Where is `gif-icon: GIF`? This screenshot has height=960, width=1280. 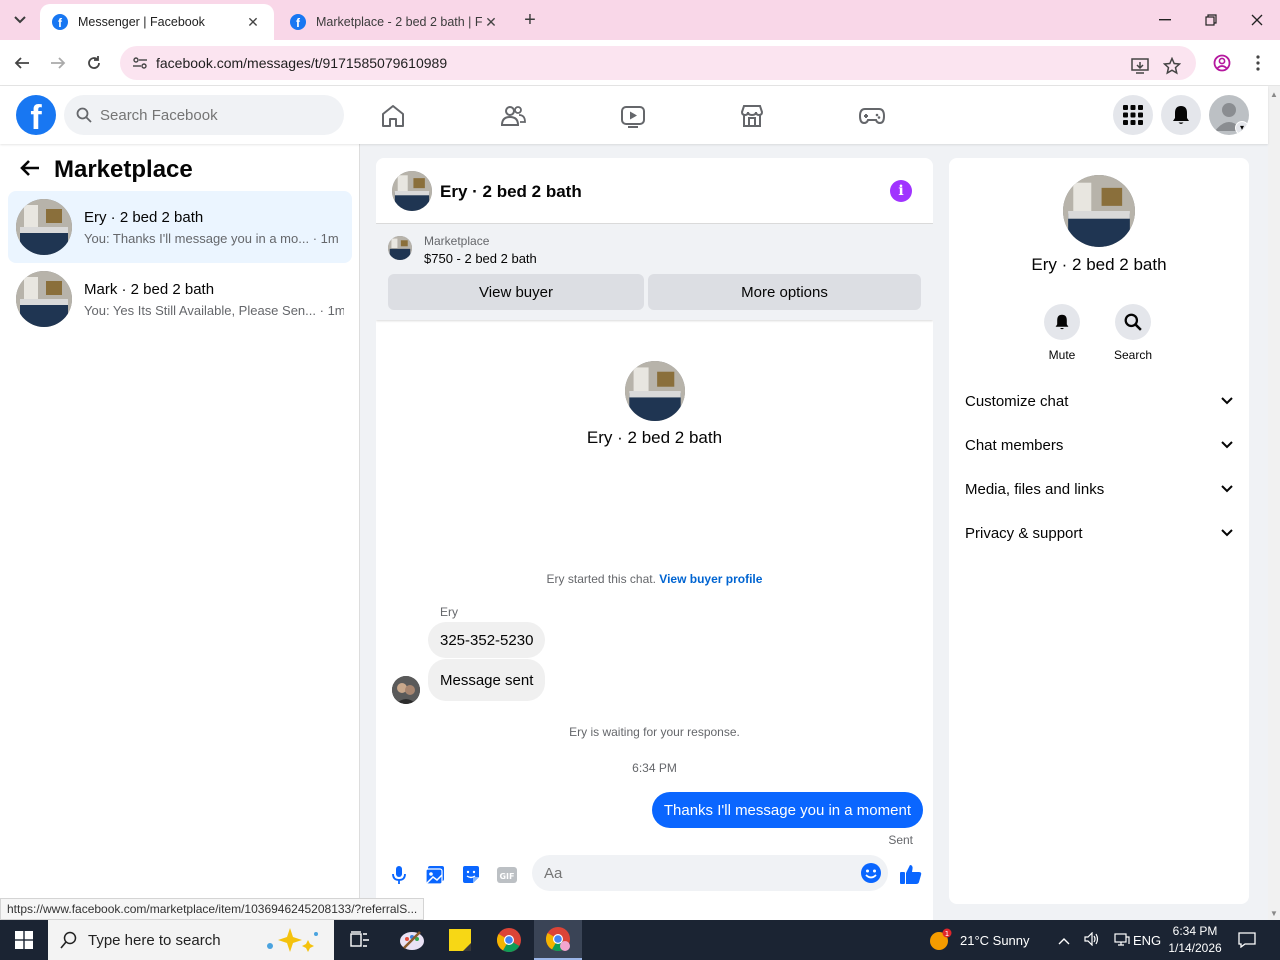
gif-icon: GIF is located at coordinates (507, 875).